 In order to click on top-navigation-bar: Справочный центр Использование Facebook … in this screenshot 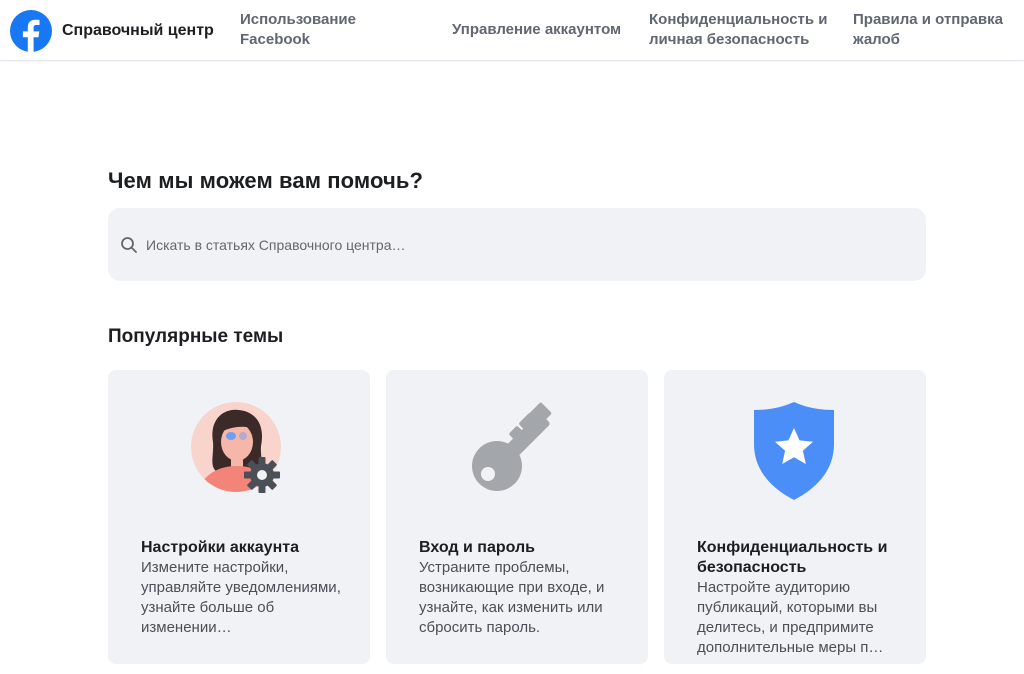, I will do `click(512, 30)`.